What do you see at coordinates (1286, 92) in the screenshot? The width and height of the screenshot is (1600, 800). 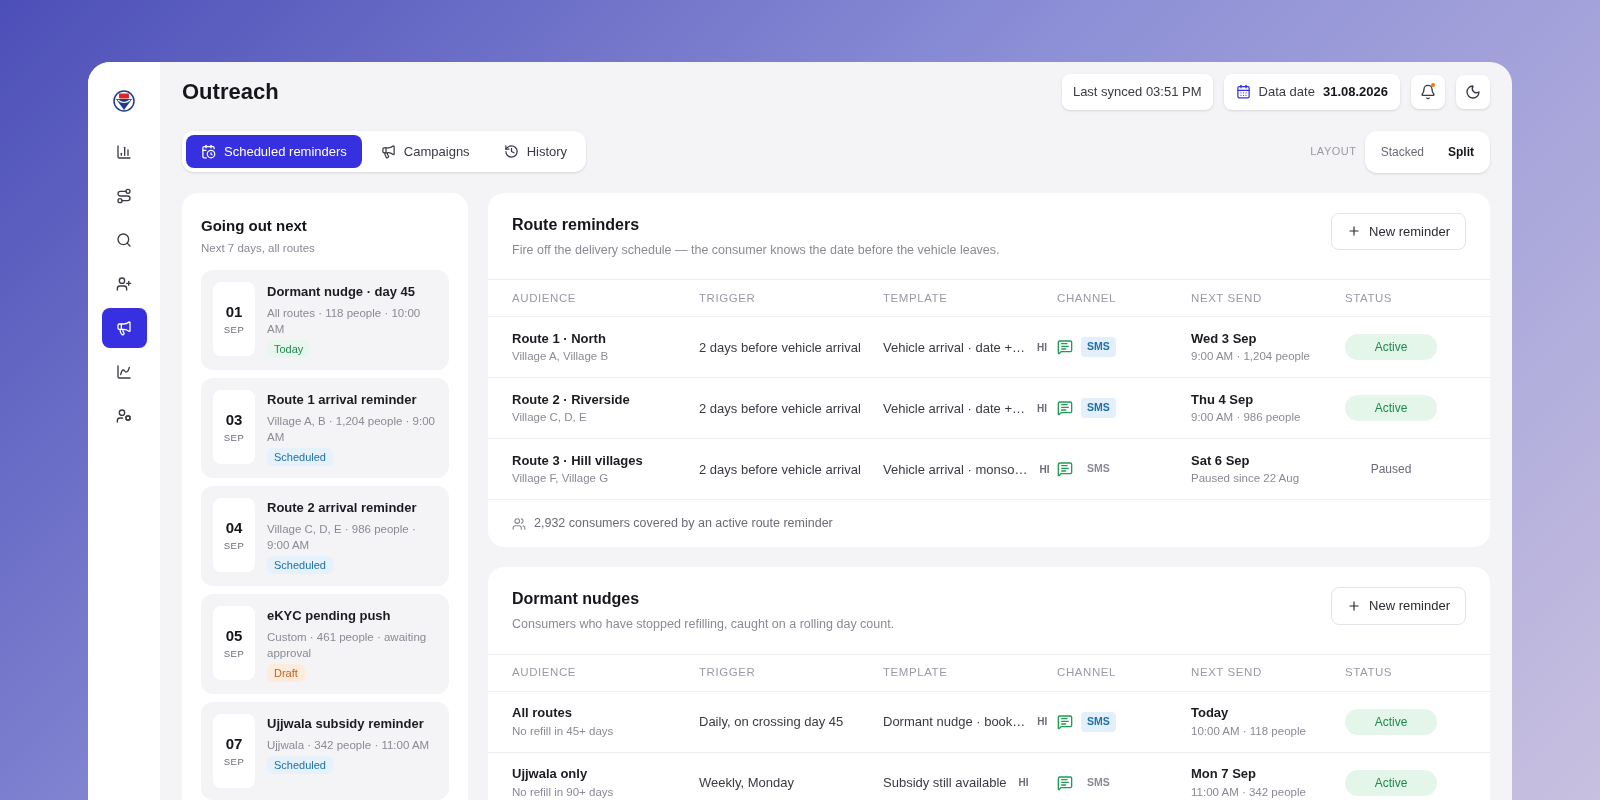 I see `date-label: Data date` at bounding box center [1286, 92].